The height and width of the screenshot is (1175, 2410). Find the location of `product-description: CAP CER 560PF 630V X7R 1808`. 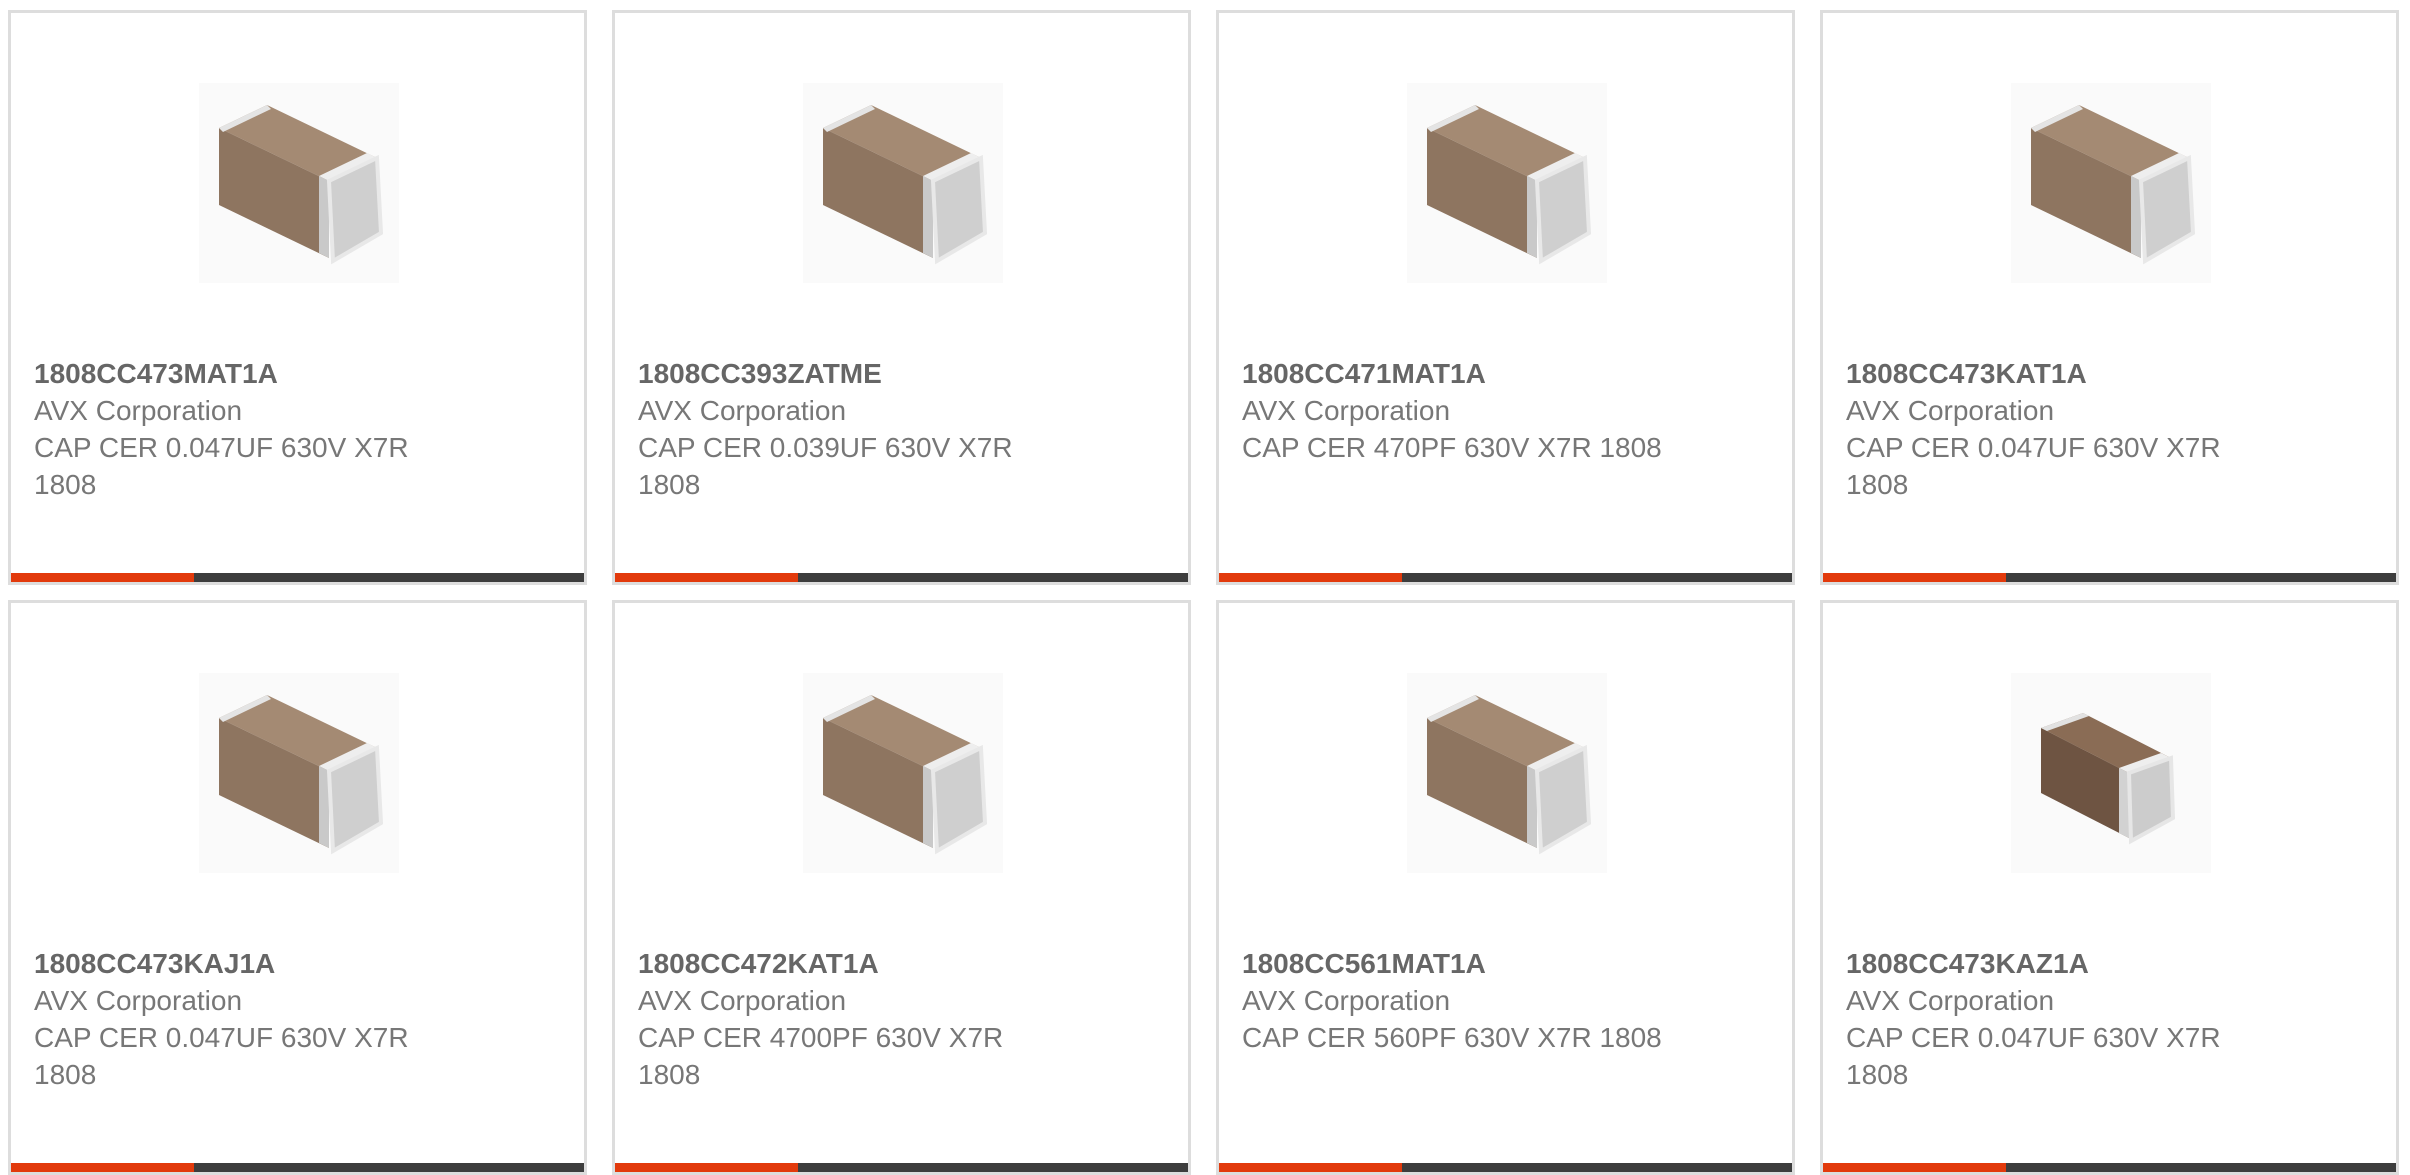

product-description: CAP CER 560PF 630V X7R 1808 is located at coordinates (1452, 1037).